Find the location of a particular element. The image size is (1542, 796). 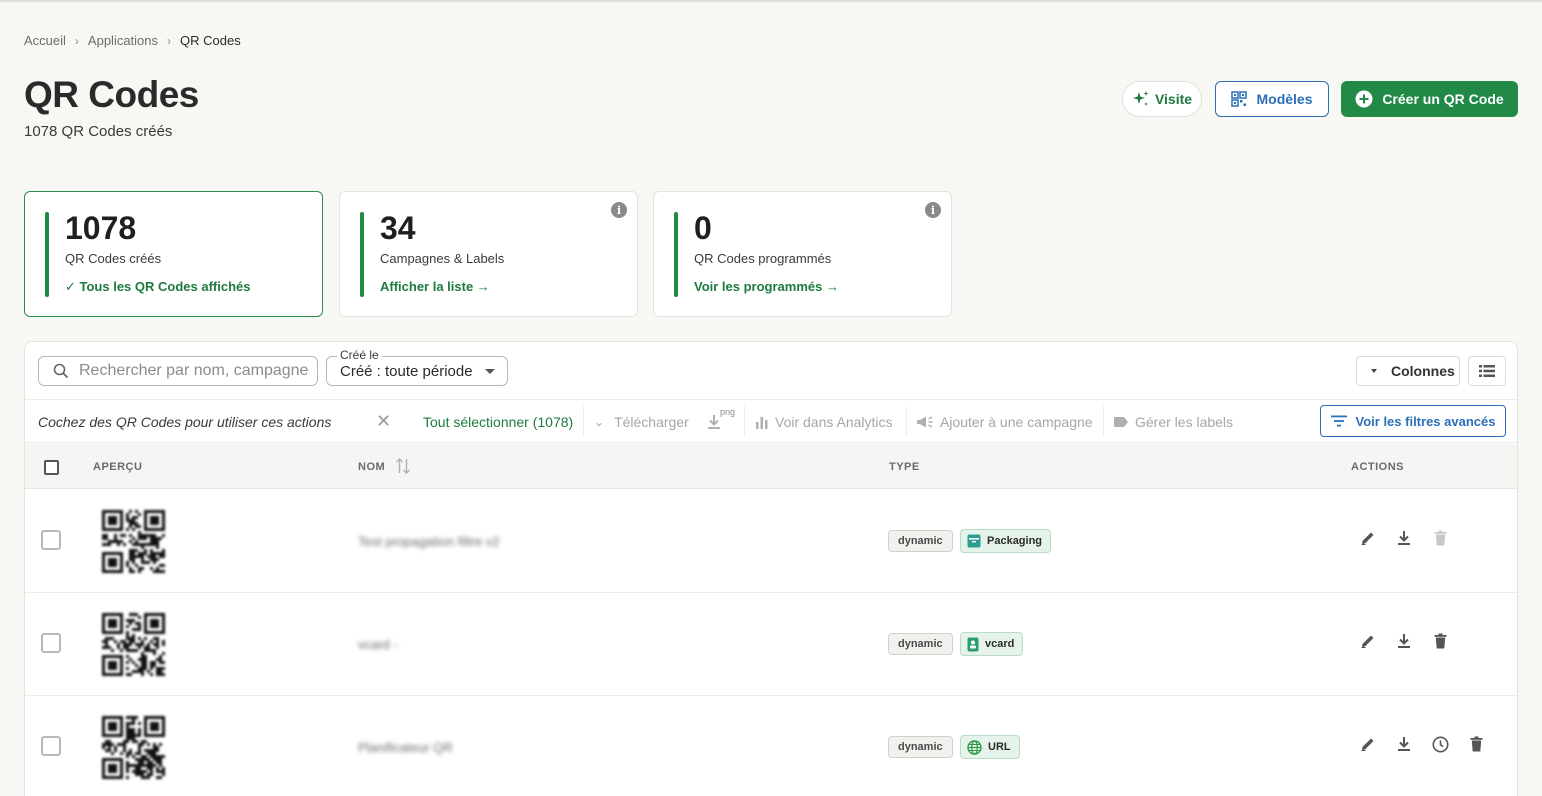

modeles-button: Modèles is located at coordinates (1272, 99).